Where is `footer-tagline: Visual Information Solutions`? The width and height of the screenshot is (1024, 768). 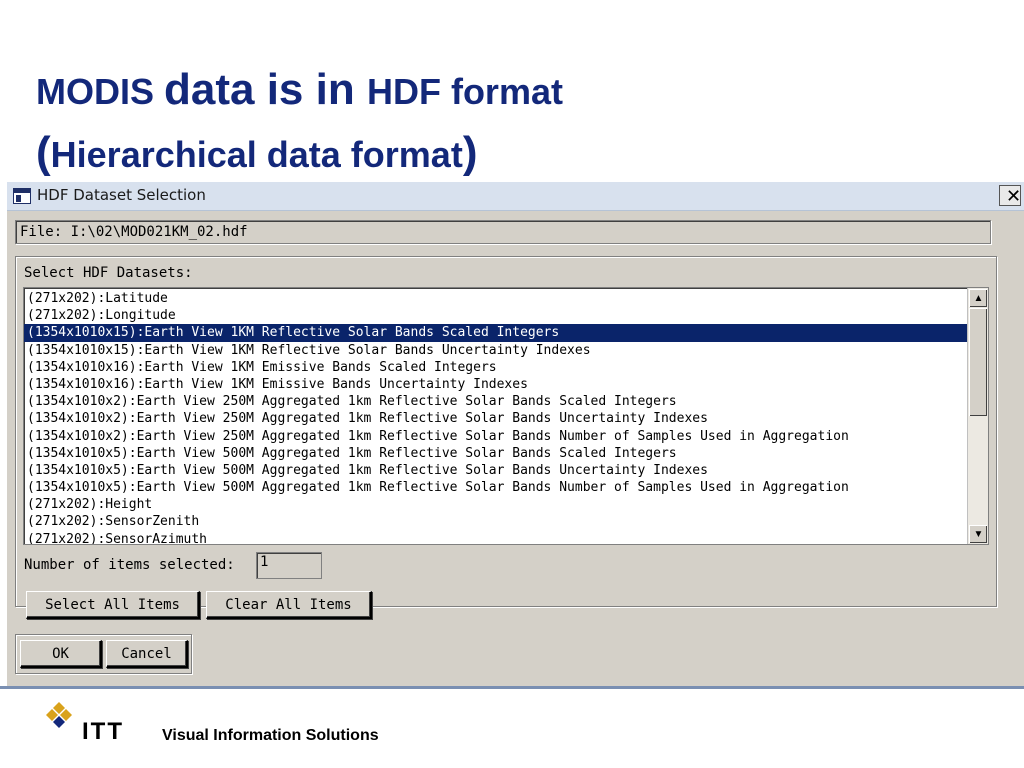 footer-tagline: Visual Information Solutions is located at coordinates (270, 735).